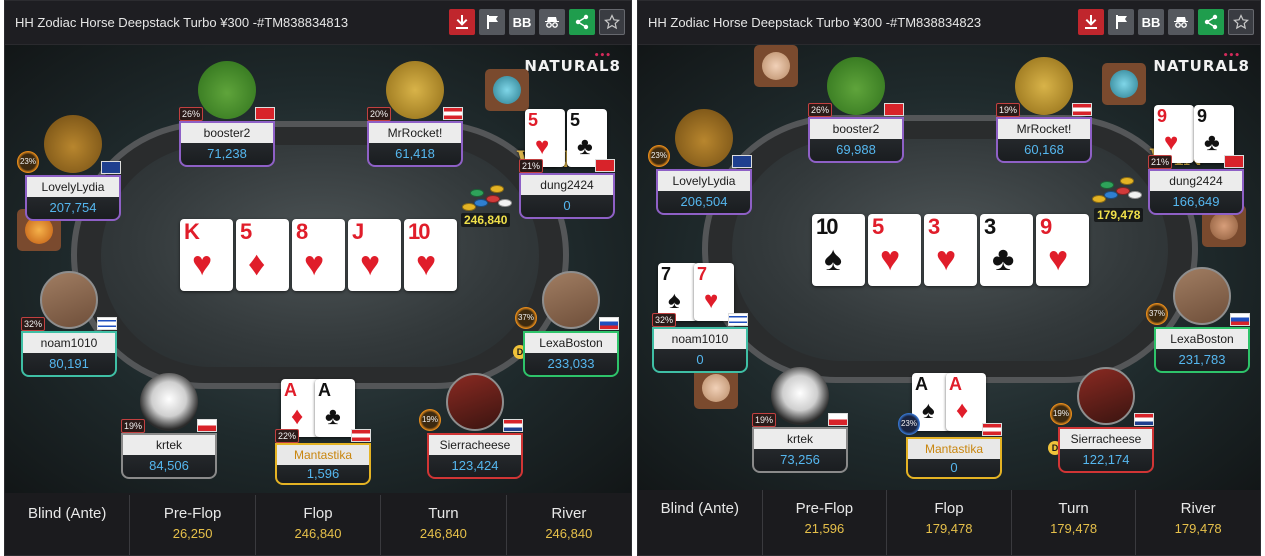 This screenshot has height=556, width=1265. I want to click on player-name: noam1010, so click(700, 339).